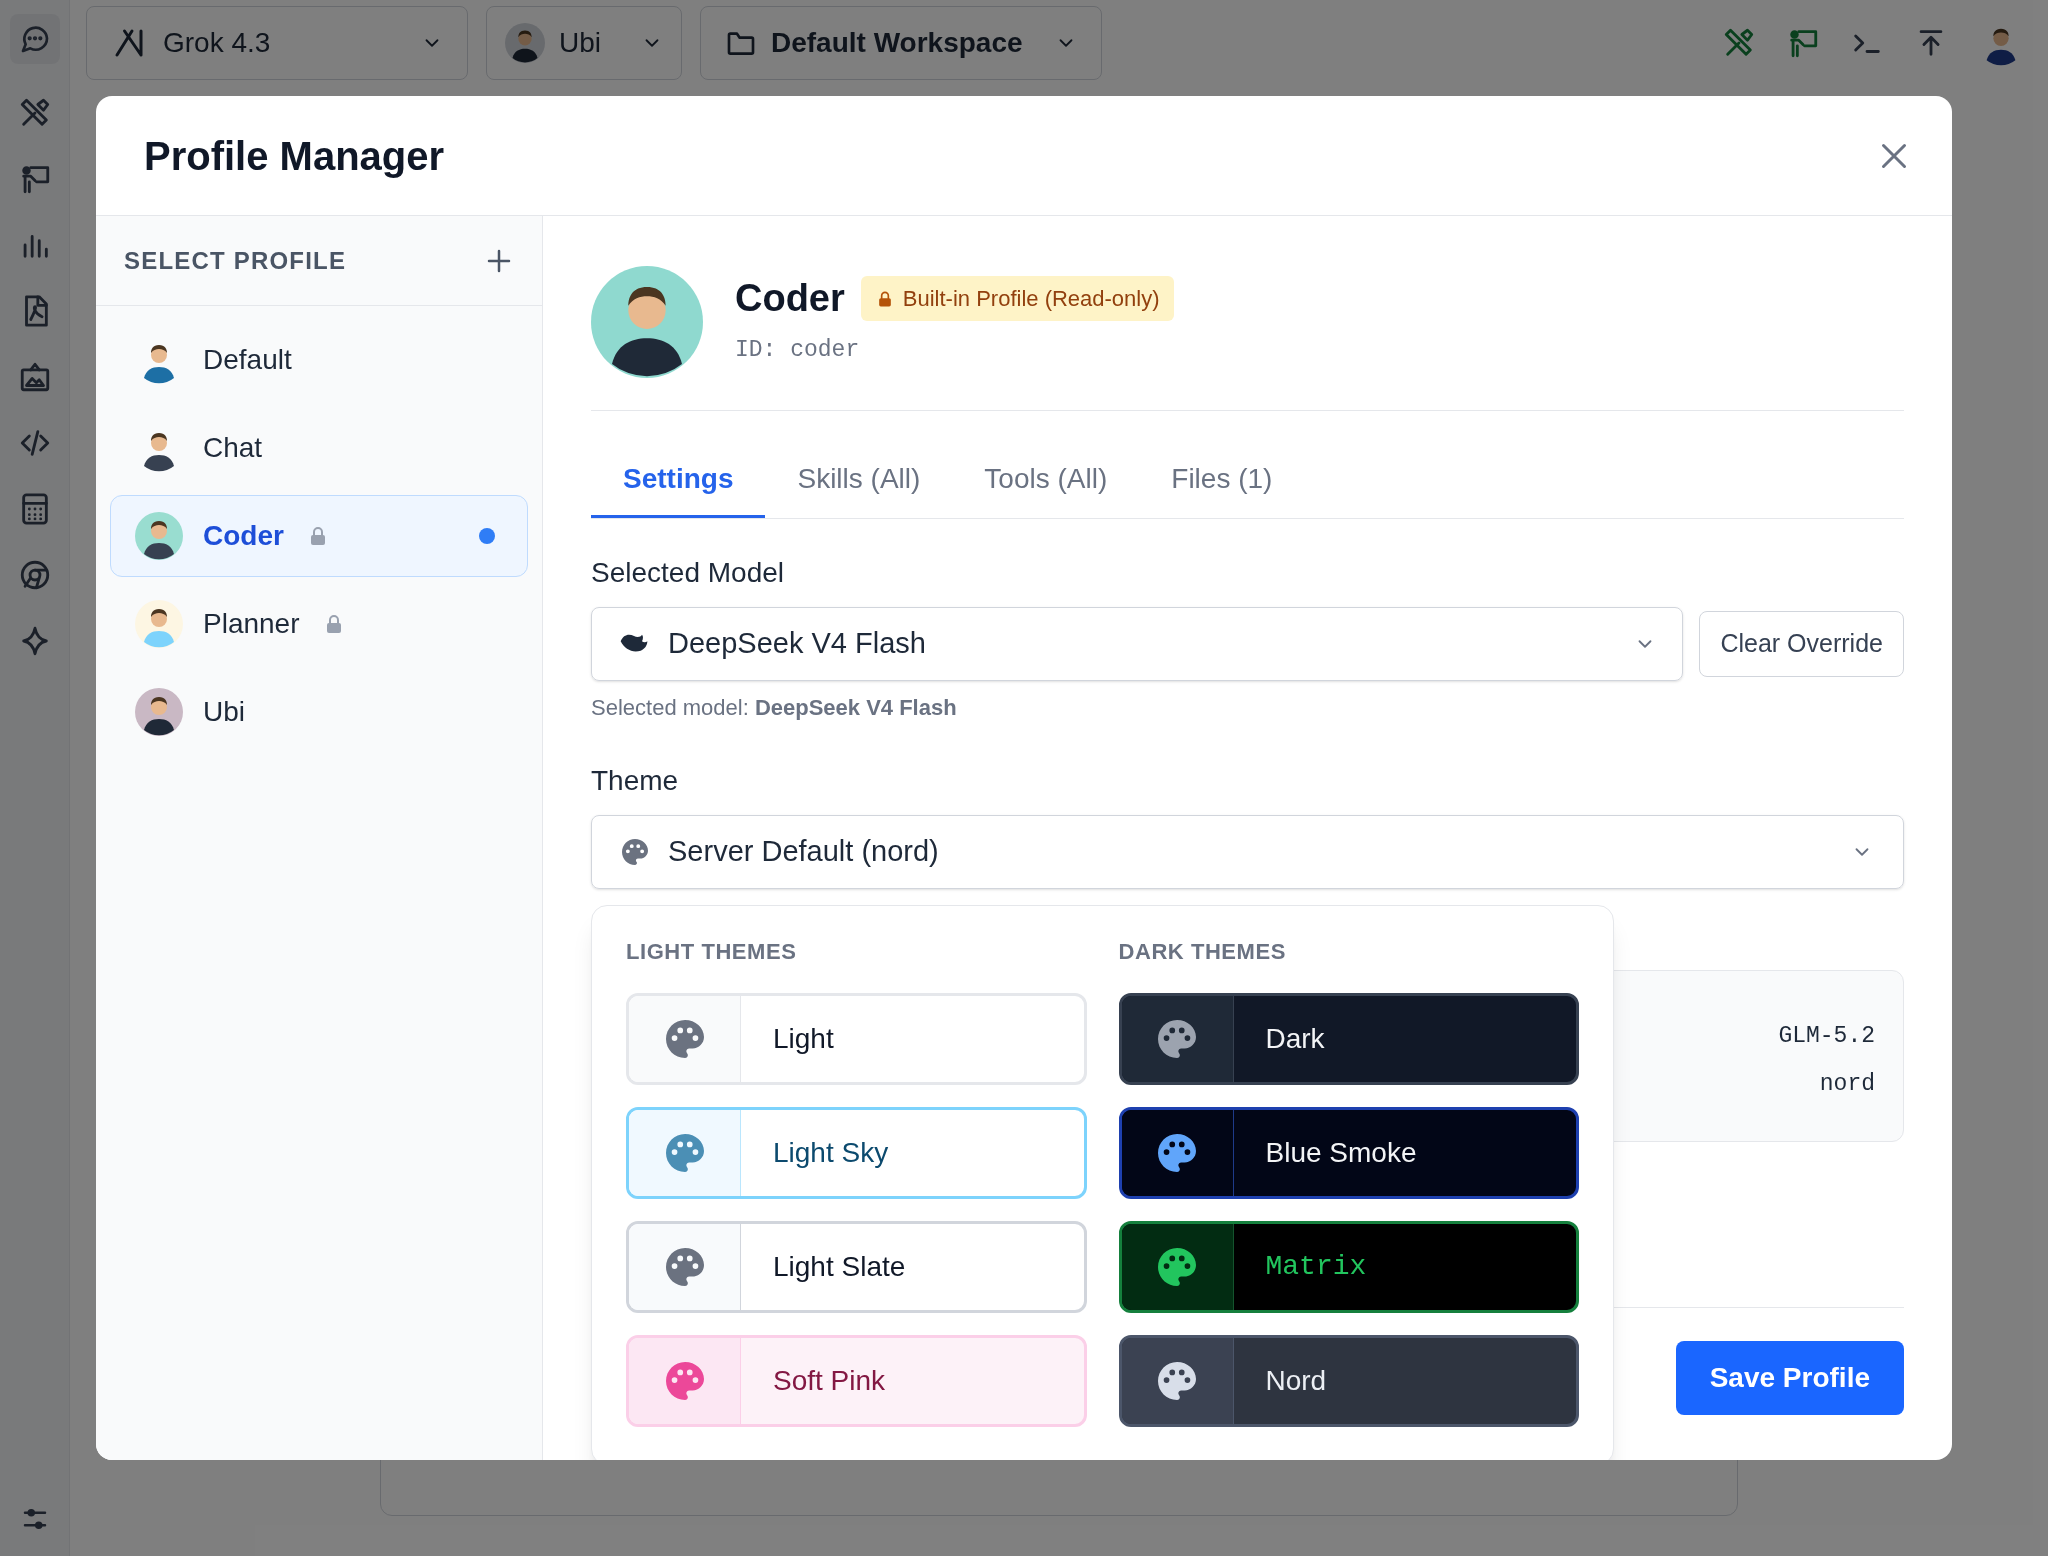 The width and height of the screenshot is (2048, 1556). What do you see at coordinates (319, 360) in the screenshot?
I see `profile-item: Default` at bounding box center [319, 360].